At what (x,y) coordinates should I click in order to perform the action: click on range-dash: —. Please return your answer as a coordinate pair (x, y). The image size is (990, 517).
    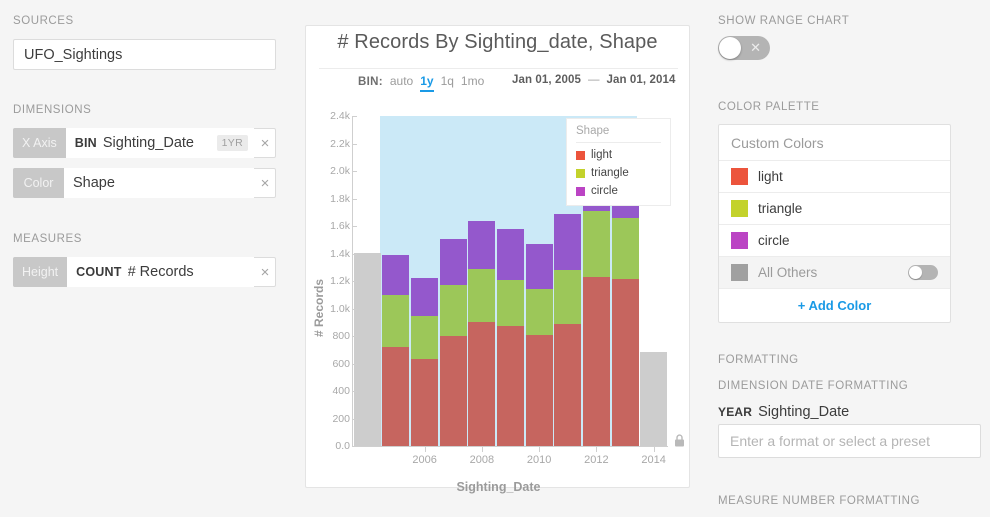
    Looking at the image, I should click on (593, 80).